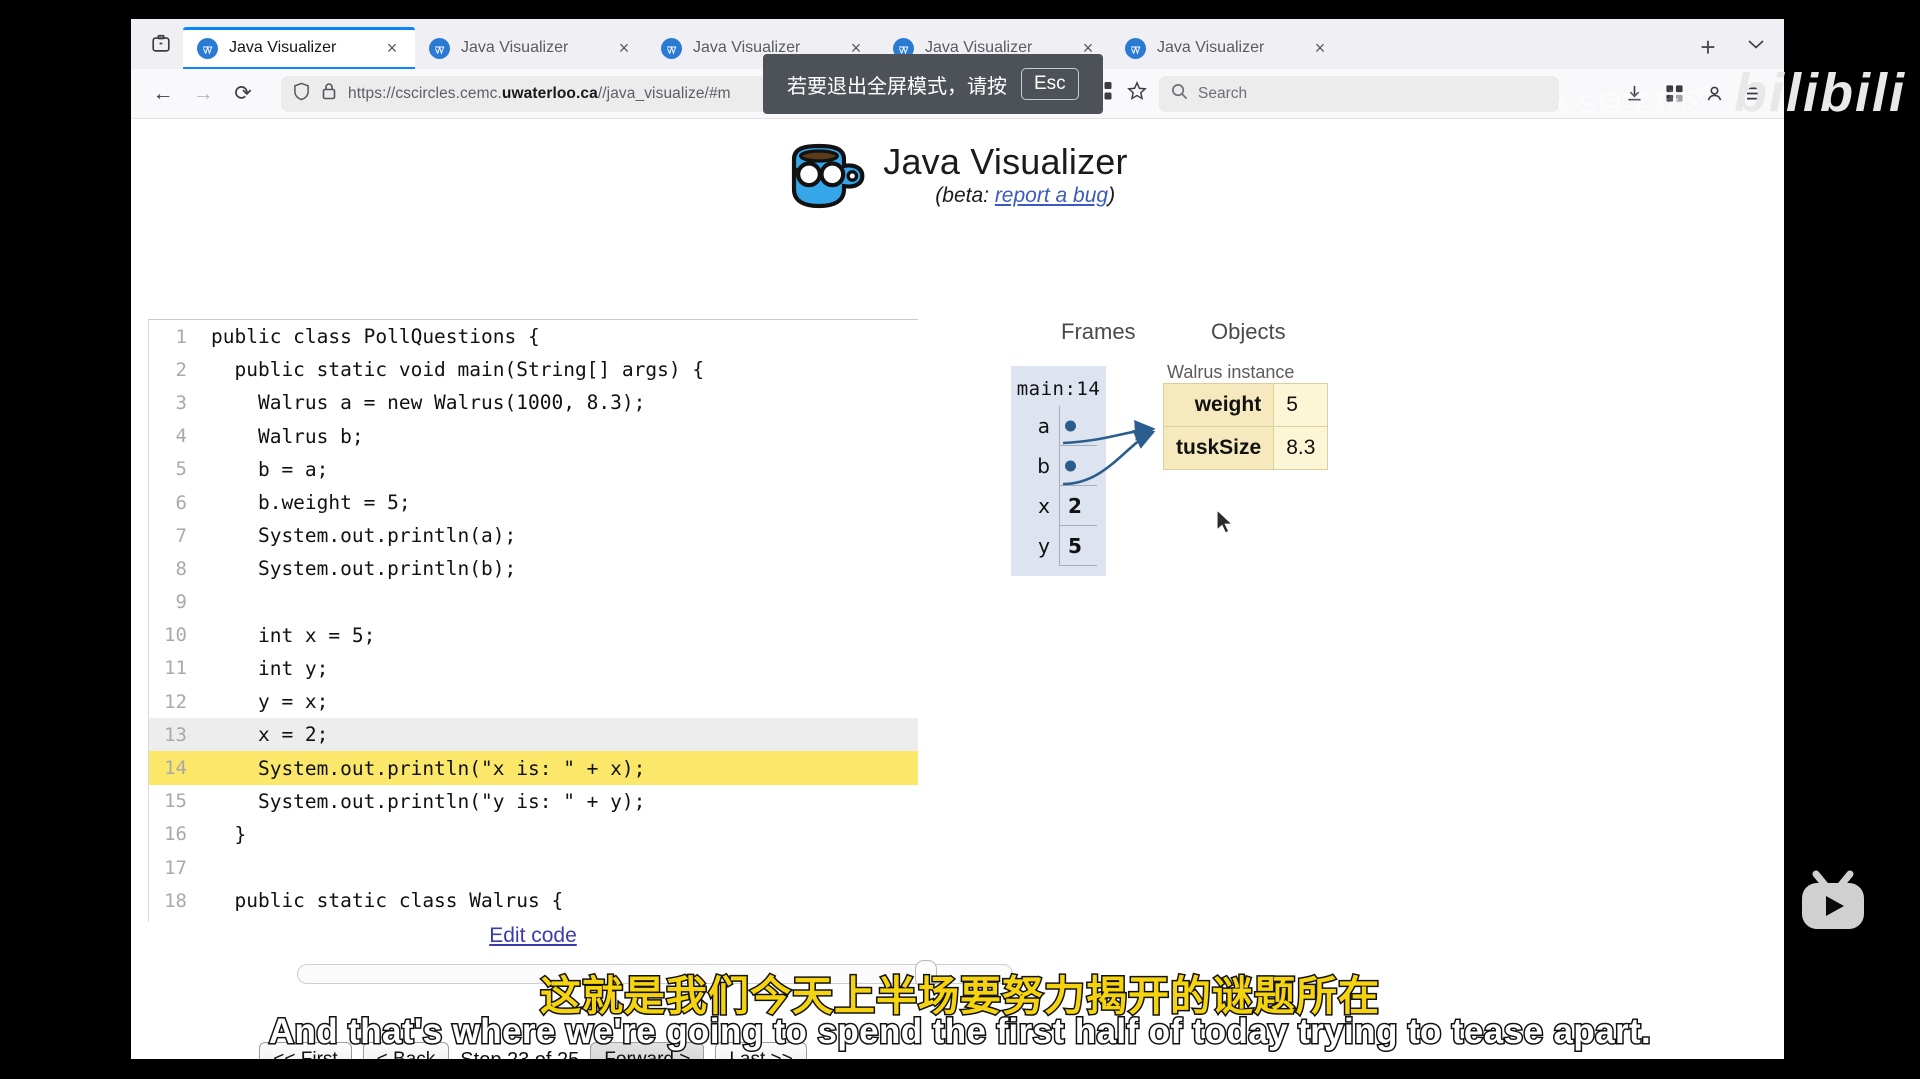  I want to click on browser-tab-0: Java Visualizer ×, so click(299, 48).